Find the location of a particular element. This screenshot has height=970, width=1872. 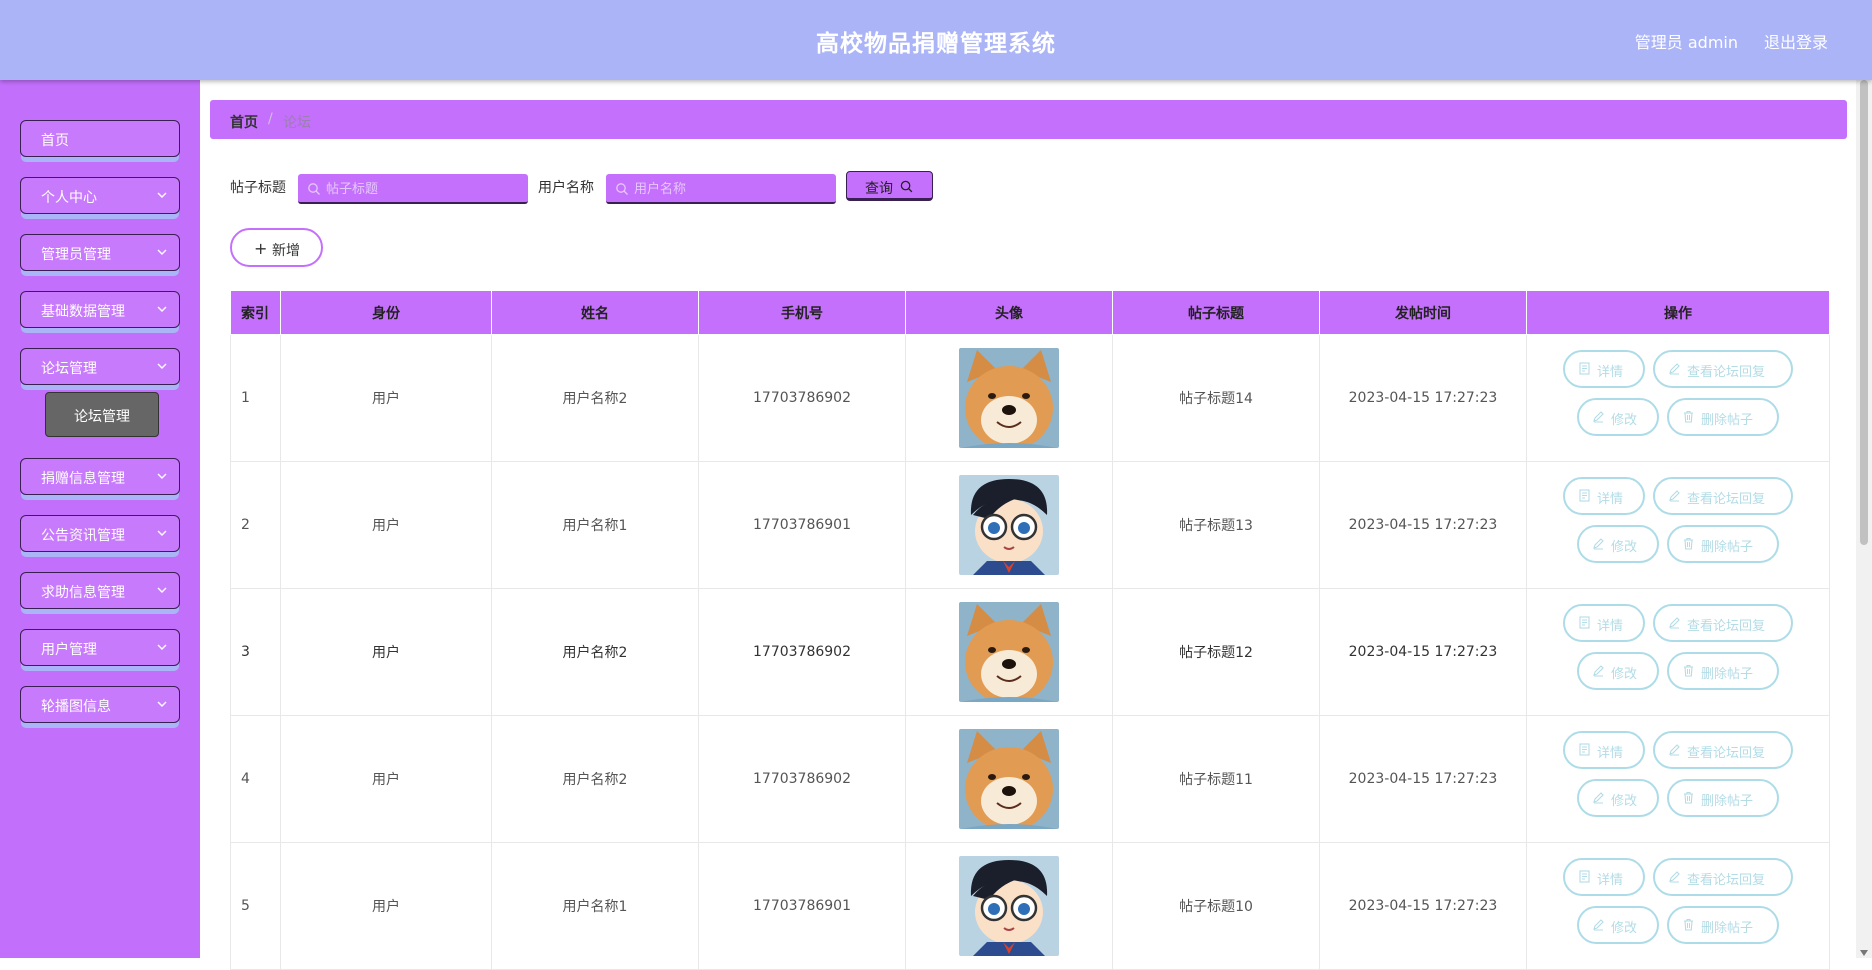

username-search is located at coordinates (721, 189).